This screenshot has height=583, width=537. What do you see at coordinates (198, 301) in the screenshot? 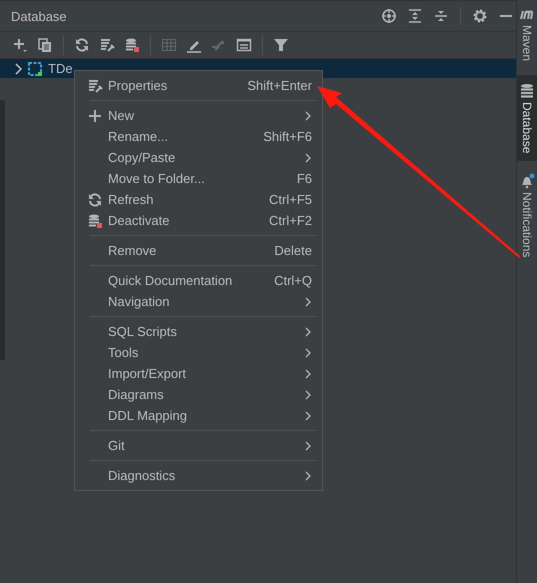
I see `menu-item: Navigation` at bounding box center [198, 301].